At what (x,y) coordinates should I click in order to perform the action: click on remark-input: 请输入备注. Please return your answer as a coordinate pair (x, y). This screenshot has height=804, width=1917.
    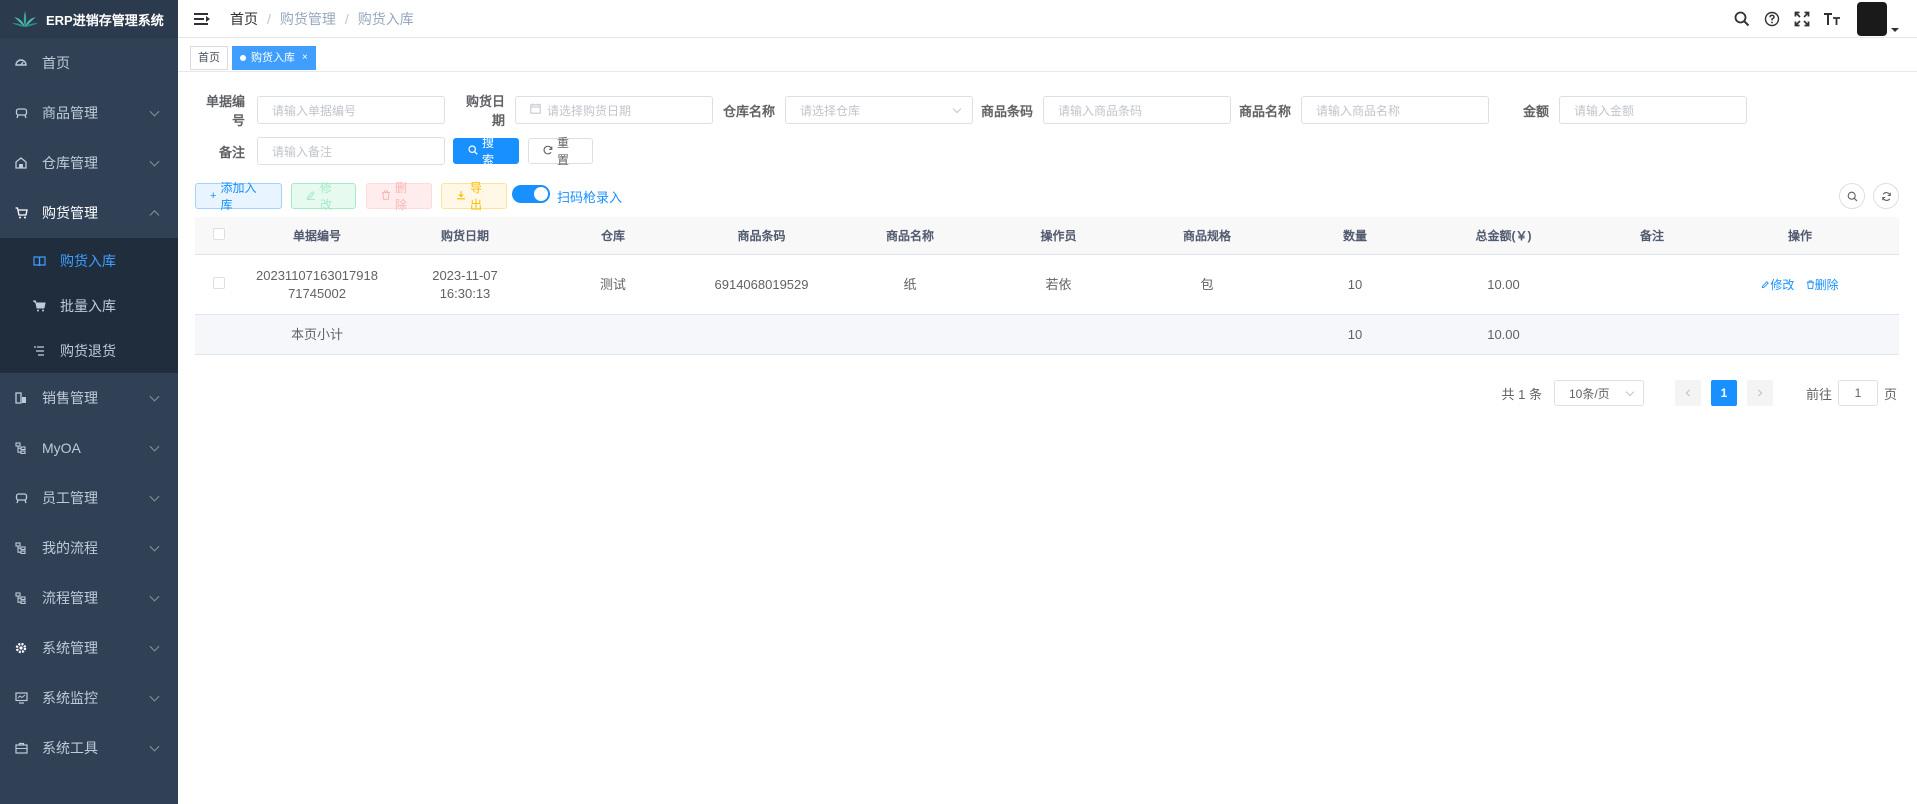
    Looking at the image, I should click on (351, 151).